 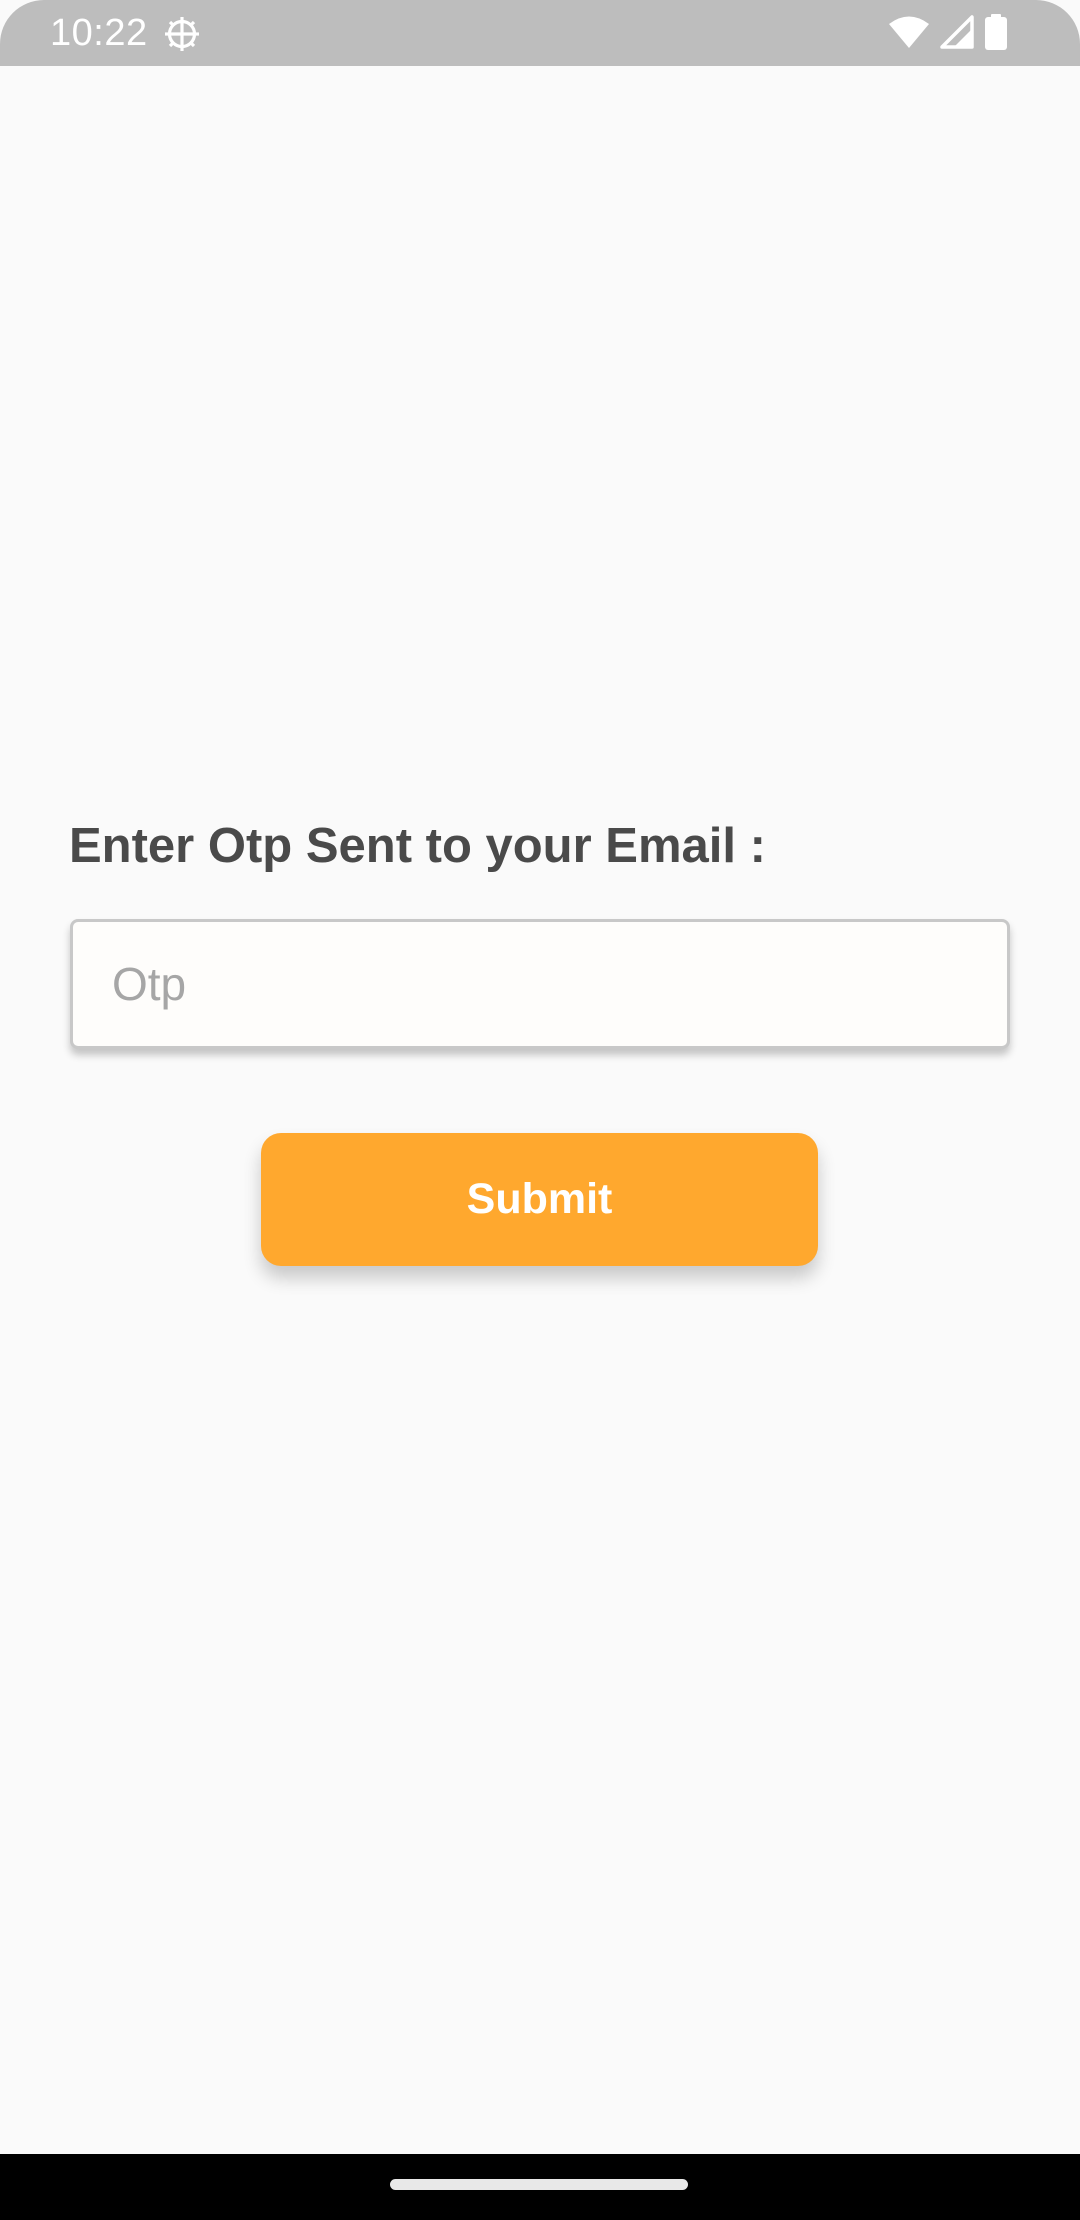 I want to click on status-time: 10:22, so click(x=99, y=33).